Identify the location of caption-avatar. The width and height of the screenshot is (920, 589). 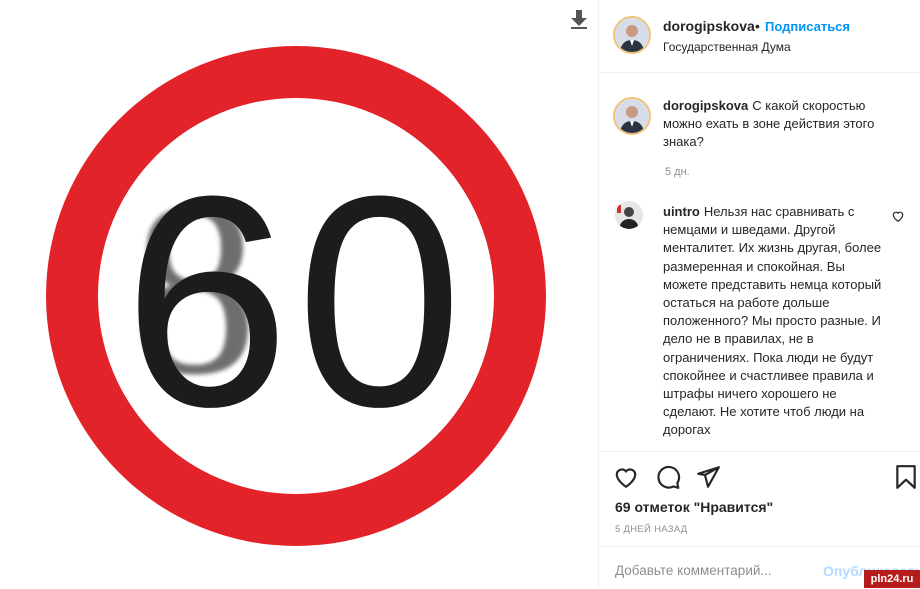
(632, 116).